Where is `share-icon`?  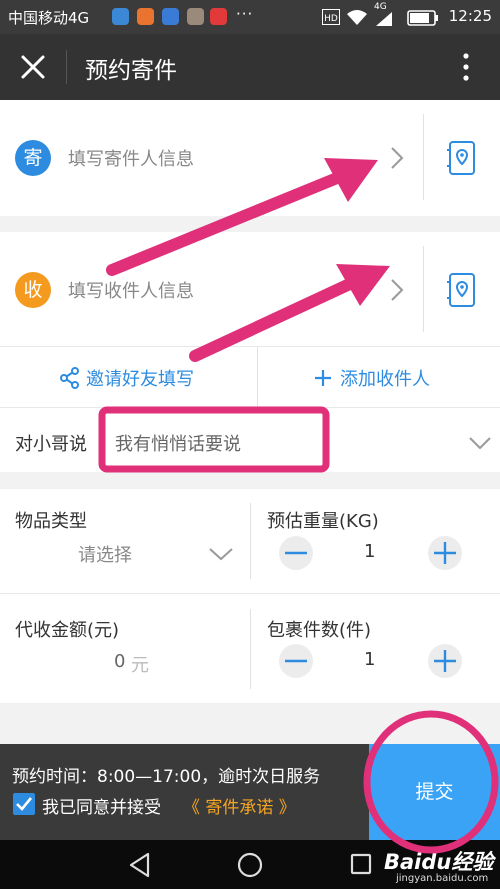 share-icon is located at coordinates (69, 378).